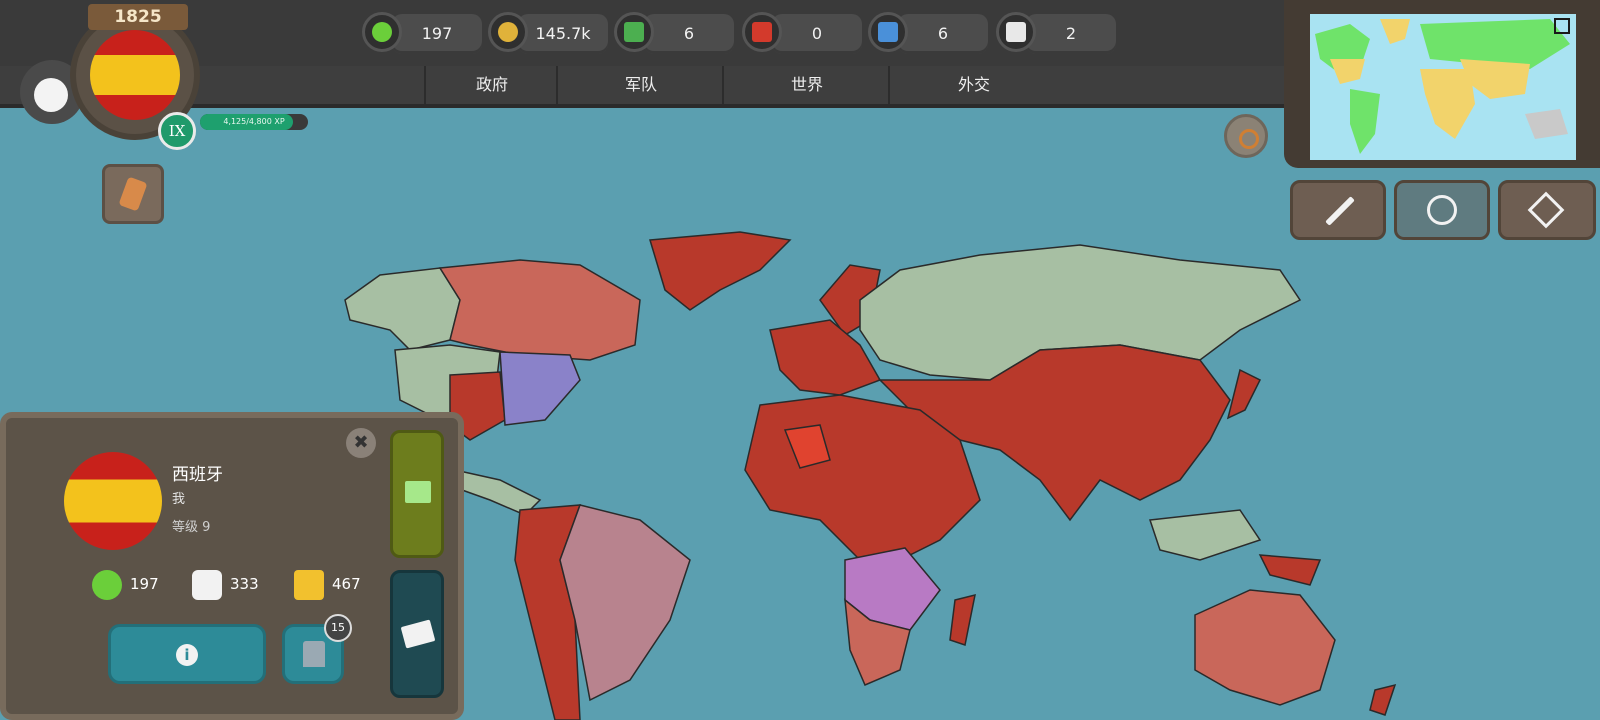  Describe the element at coordinates (973, 85) in the screenshot. I see `tab-diplomacy: 外交` at that location.